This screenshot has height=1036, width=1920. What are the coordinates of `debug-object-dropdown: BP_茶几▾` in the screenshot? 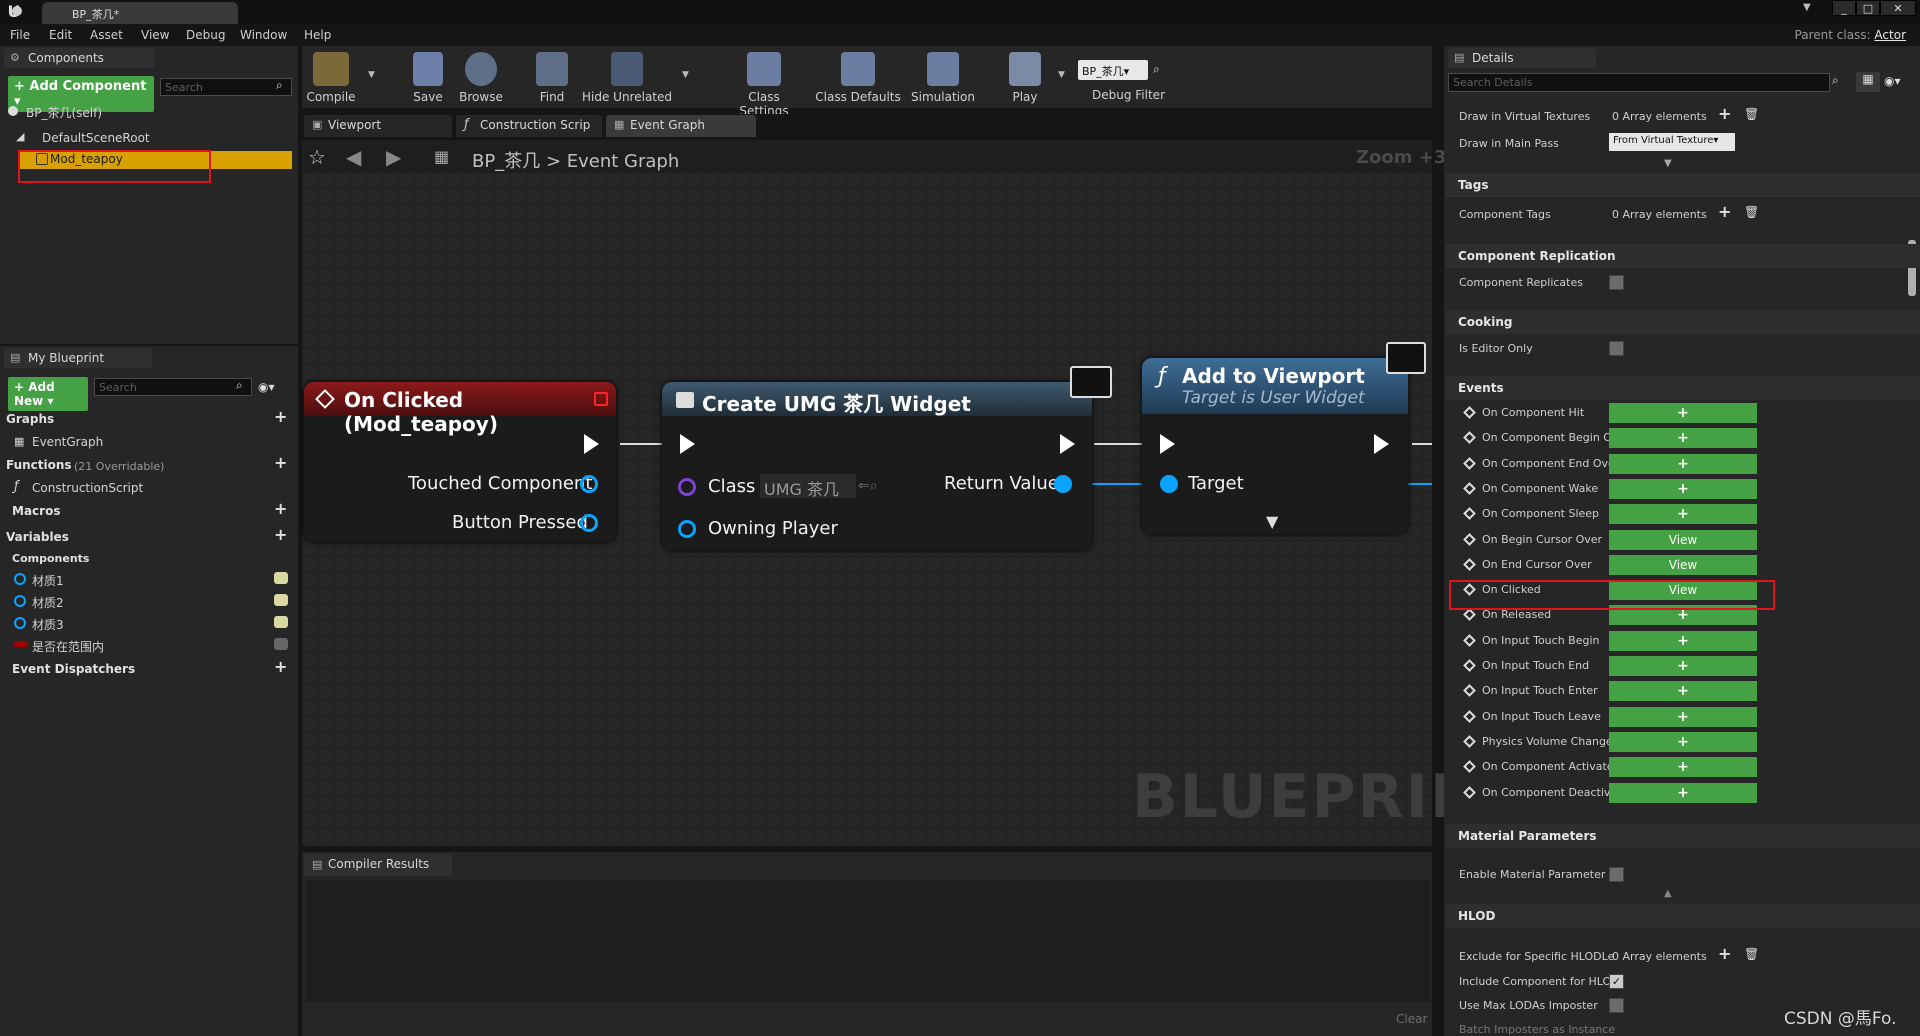 It's located at (1113, 70).